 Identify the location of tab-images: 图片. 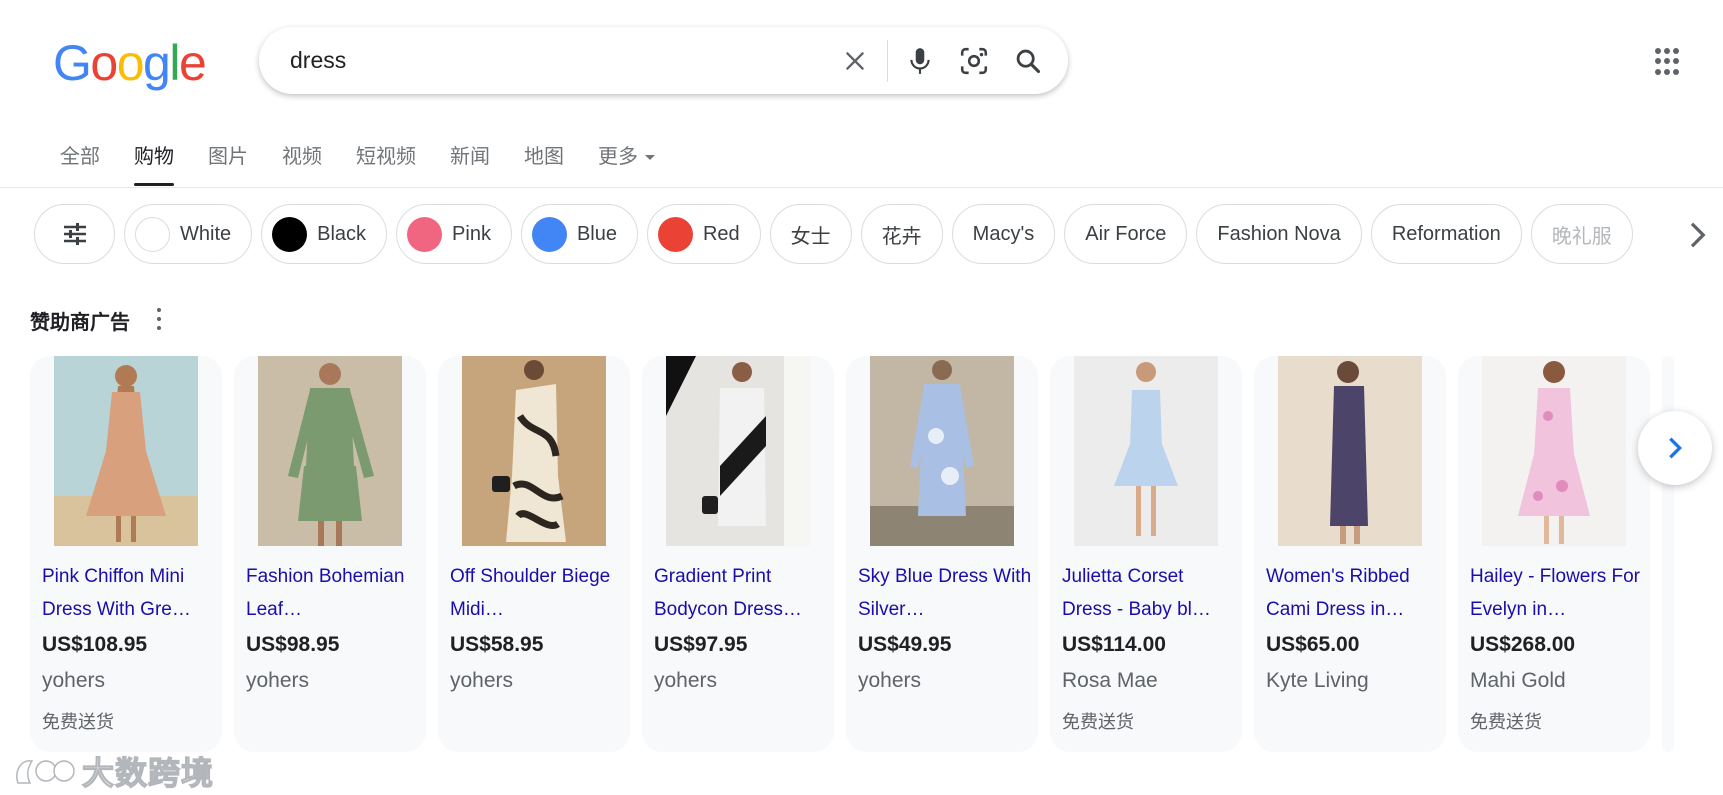
(228, 163).